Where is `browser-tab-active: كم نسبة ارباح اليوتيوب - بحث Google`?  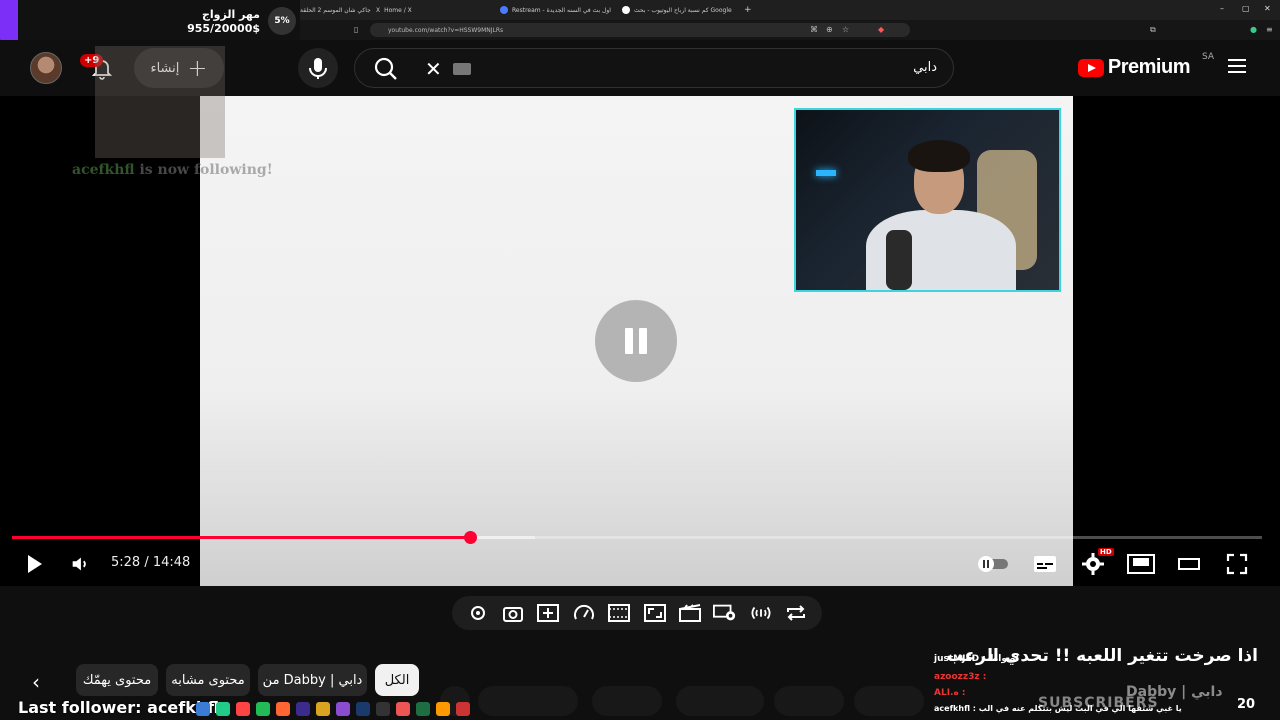
browser-tab-active: كم نسبة ارباح اليوتيوب - بحث Google is located at coordinates (677, 10).